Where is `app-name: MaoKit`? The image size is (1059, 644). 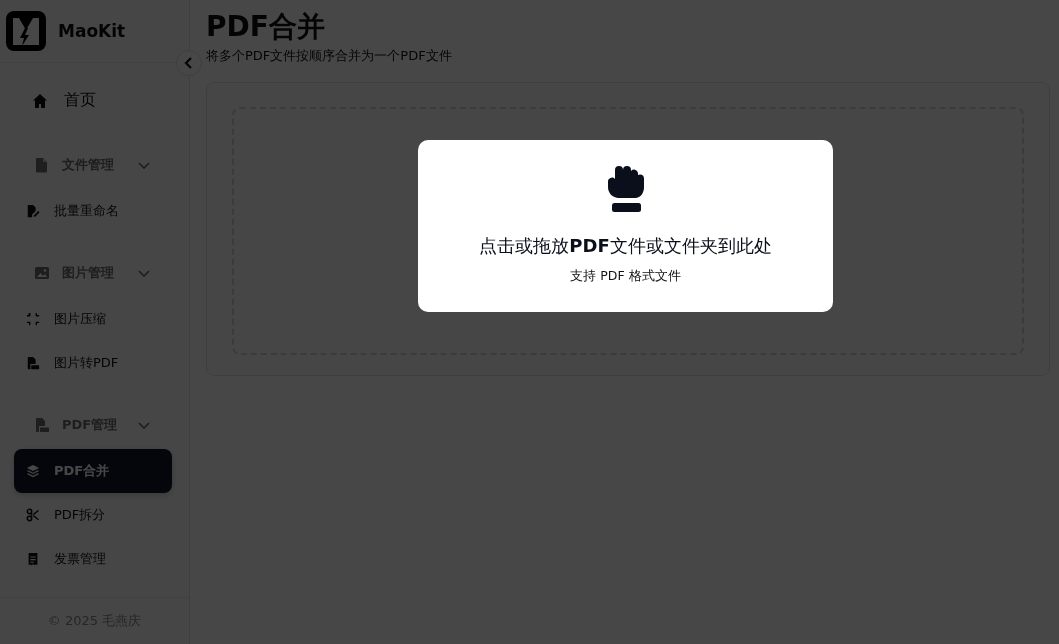
app-name: MaoKit is located at coordinates (92, 30).